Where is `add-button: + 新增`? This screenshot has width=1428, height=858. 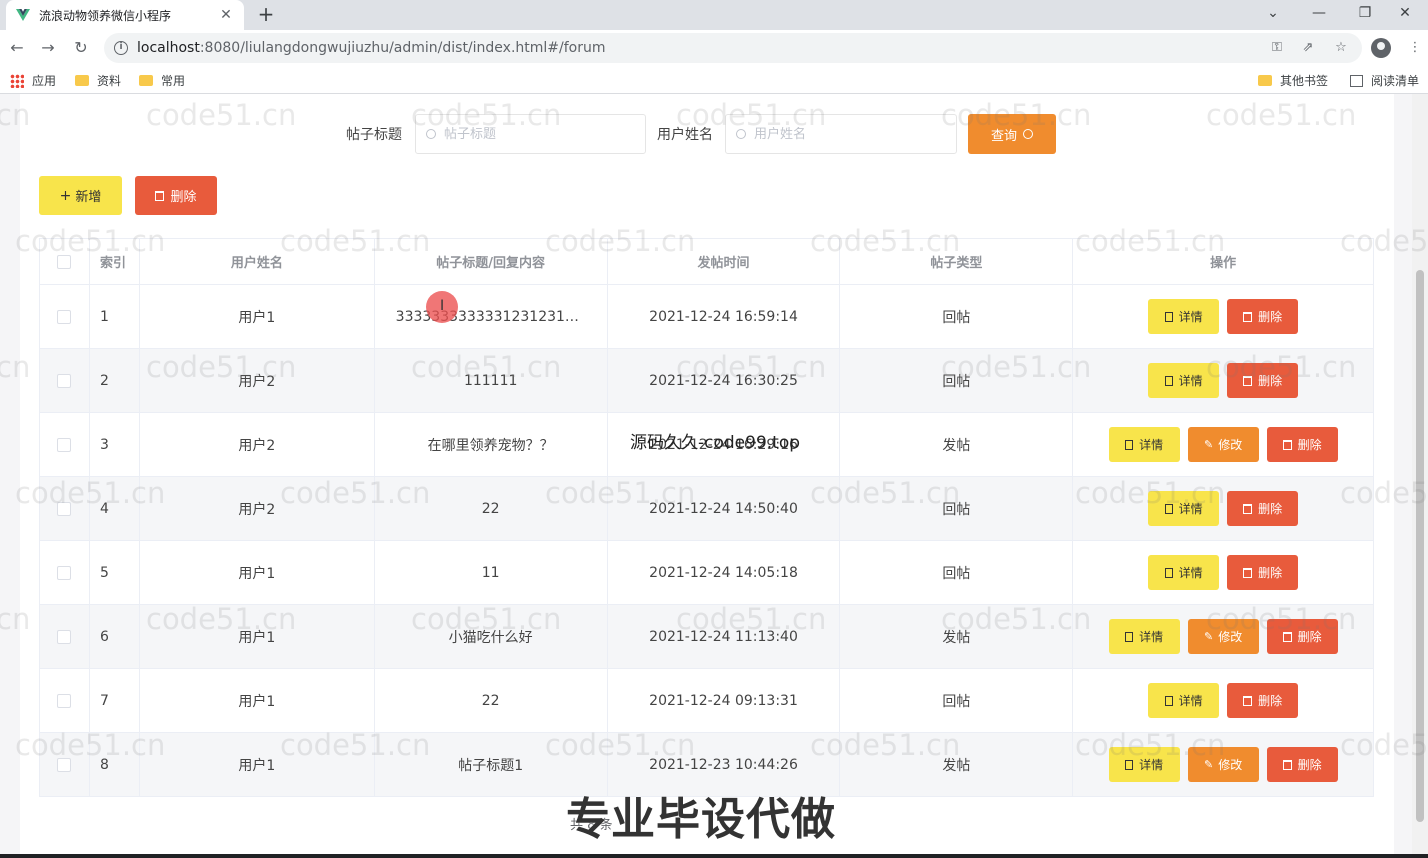 add-button: + 新增 is located at coordinates (80, 195).